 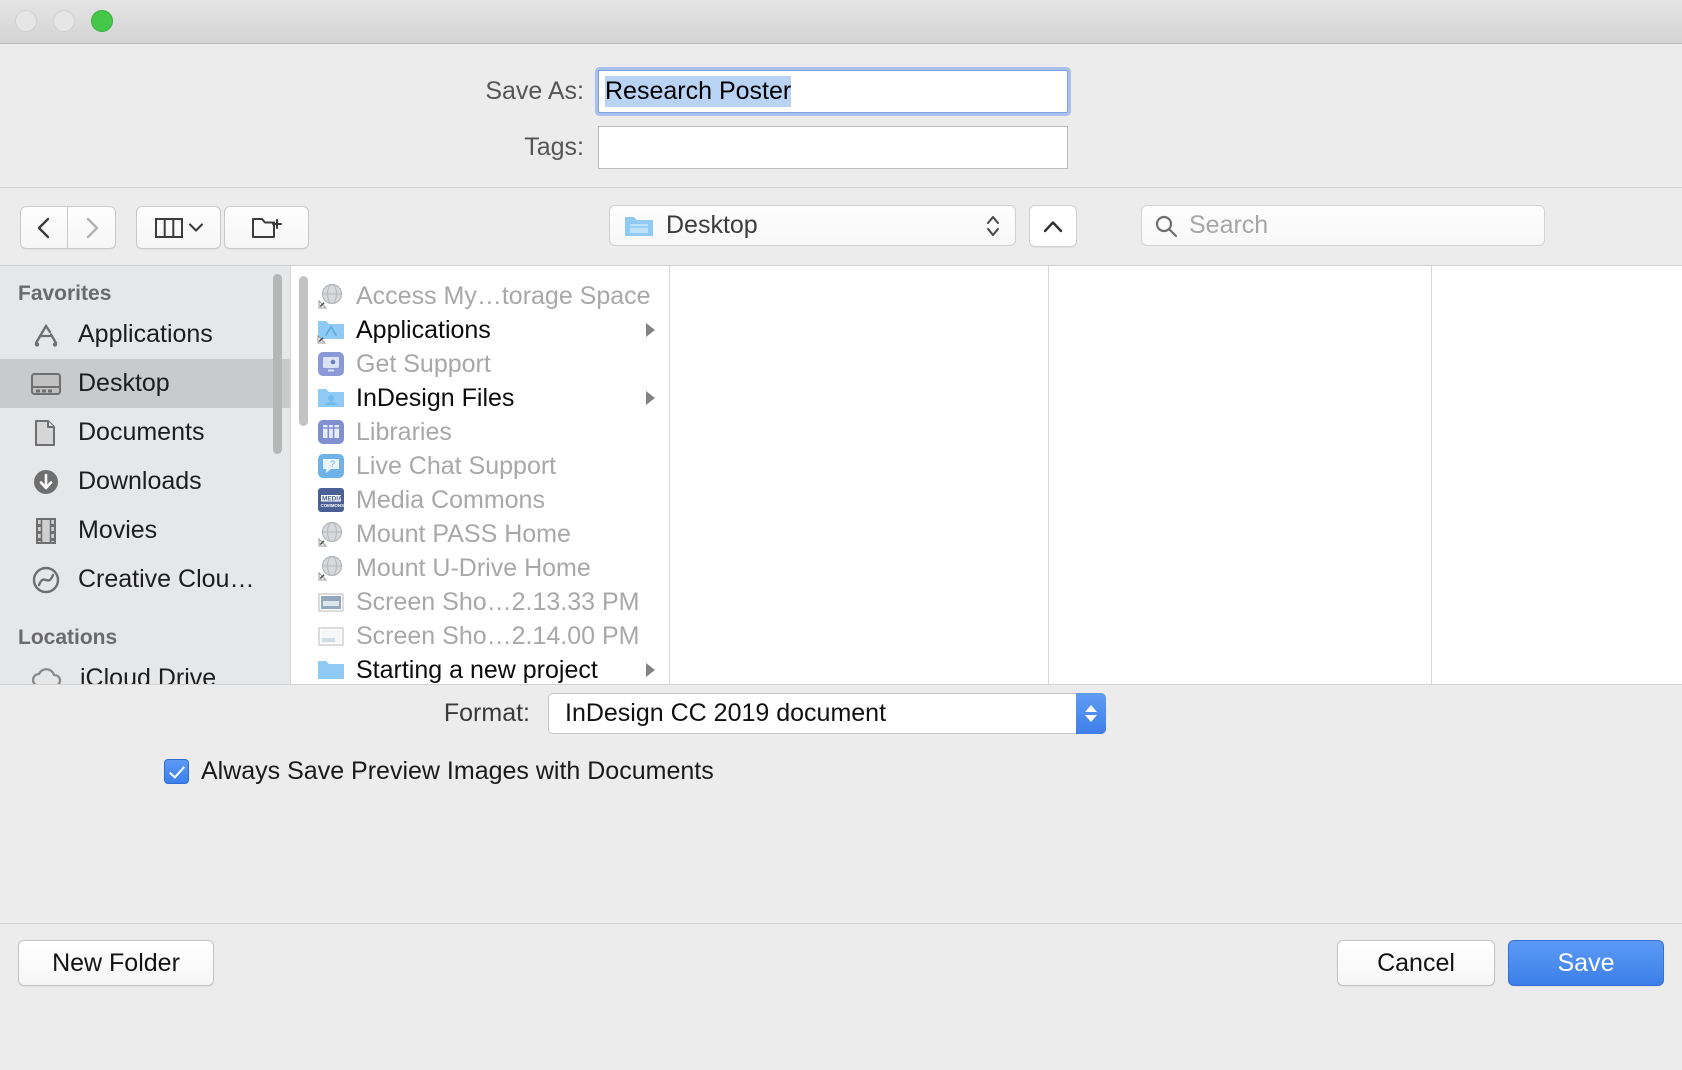 I want to click on sidebar-item-icloud-drive: iCloud Drive, so click(x=145, y=669).